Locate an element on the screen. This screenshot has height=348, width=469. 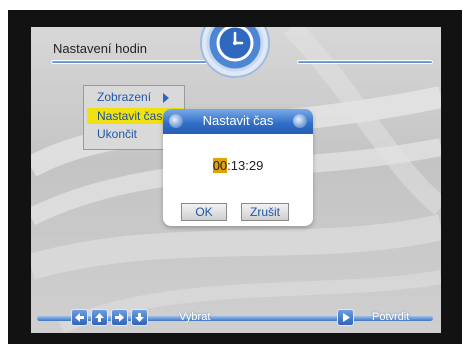
ok-button: OK is located at coordinates (204, 212).